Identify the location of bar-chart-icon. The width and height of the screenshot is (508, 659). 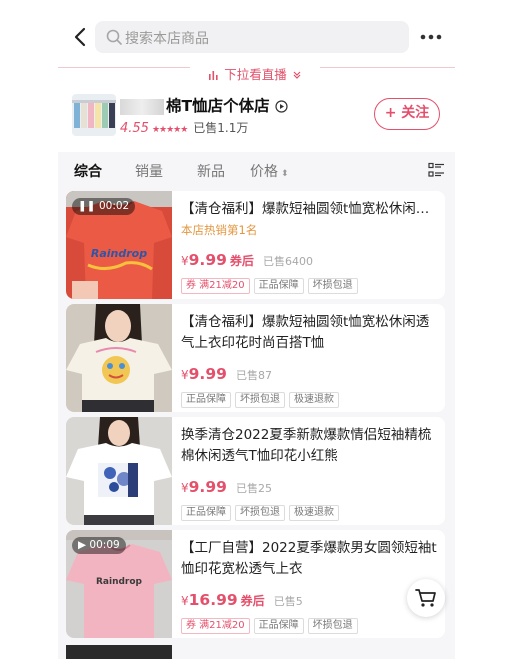
(216, 73).